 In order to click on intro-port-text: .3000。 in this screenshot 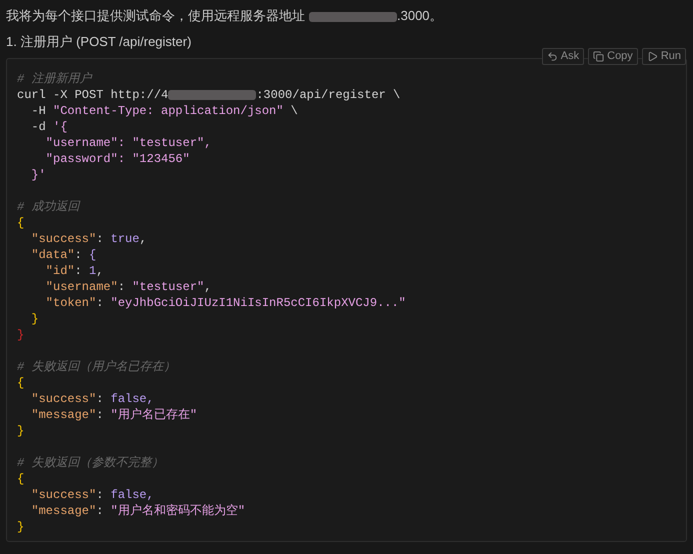, I will do `click(420, 16)`.